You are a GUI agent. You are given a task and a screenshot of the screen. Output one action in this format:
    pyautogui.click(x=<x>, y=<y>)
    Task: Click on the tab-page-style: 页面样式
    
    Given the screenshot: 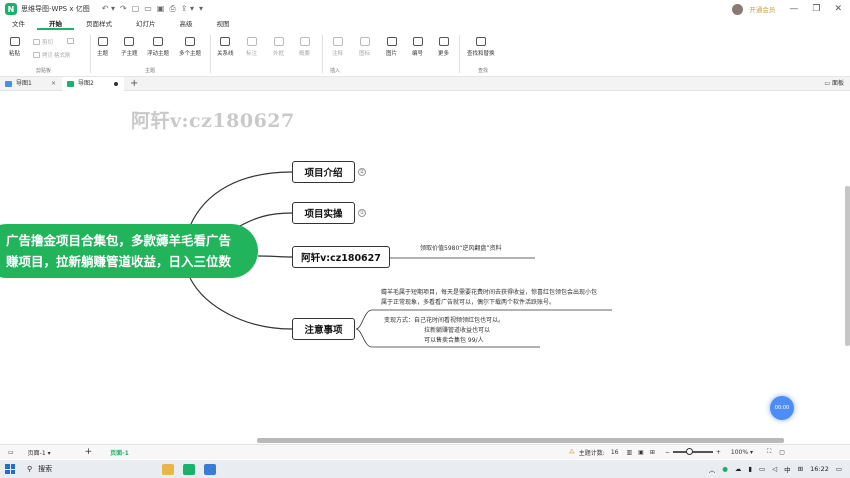 What is the action you would take?
    pyautogui.click(x=99, y=24)
    